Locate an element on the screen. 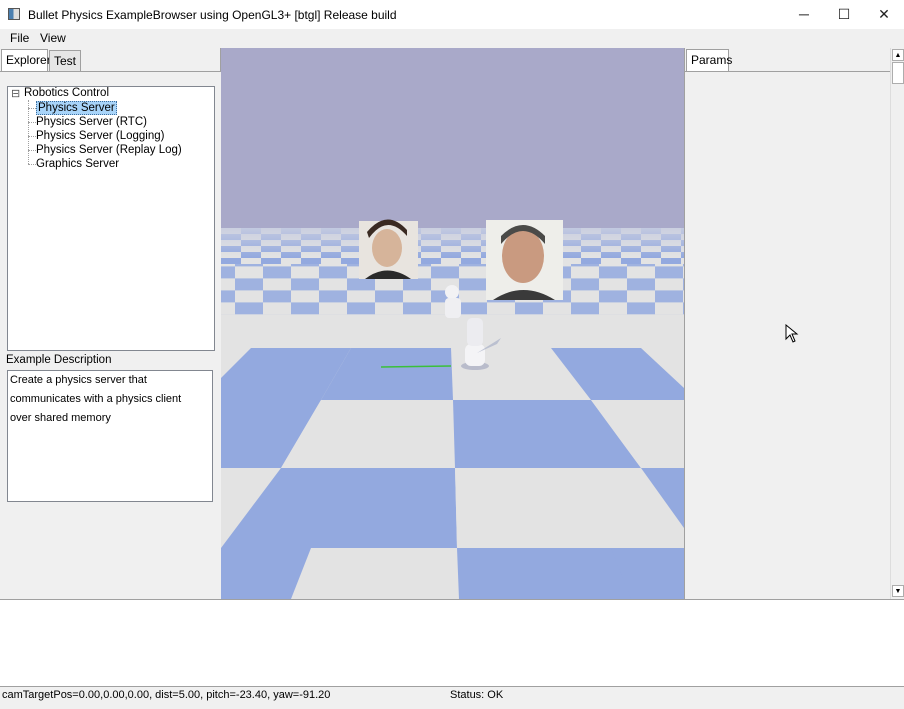 Image resolution: width=904 pixels, height=709 pixels. tab-explorer: Explorer is located at coordinates (26, 60).